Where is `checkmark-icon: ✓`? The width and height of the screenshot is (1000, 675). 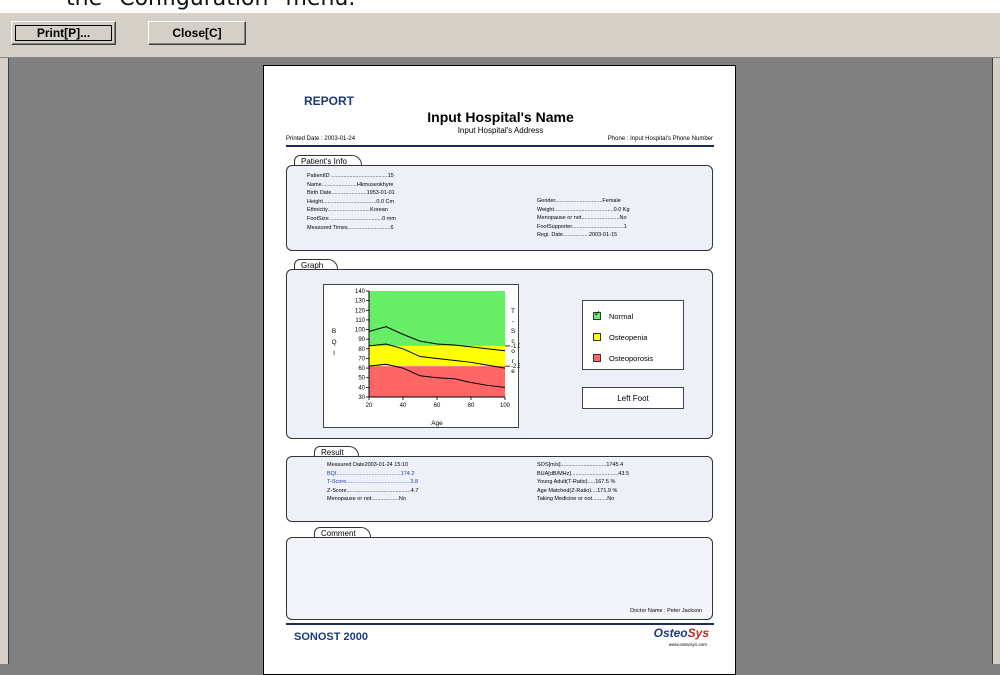 checkmark-icon: ✓ is located at coordinates (597, 313).